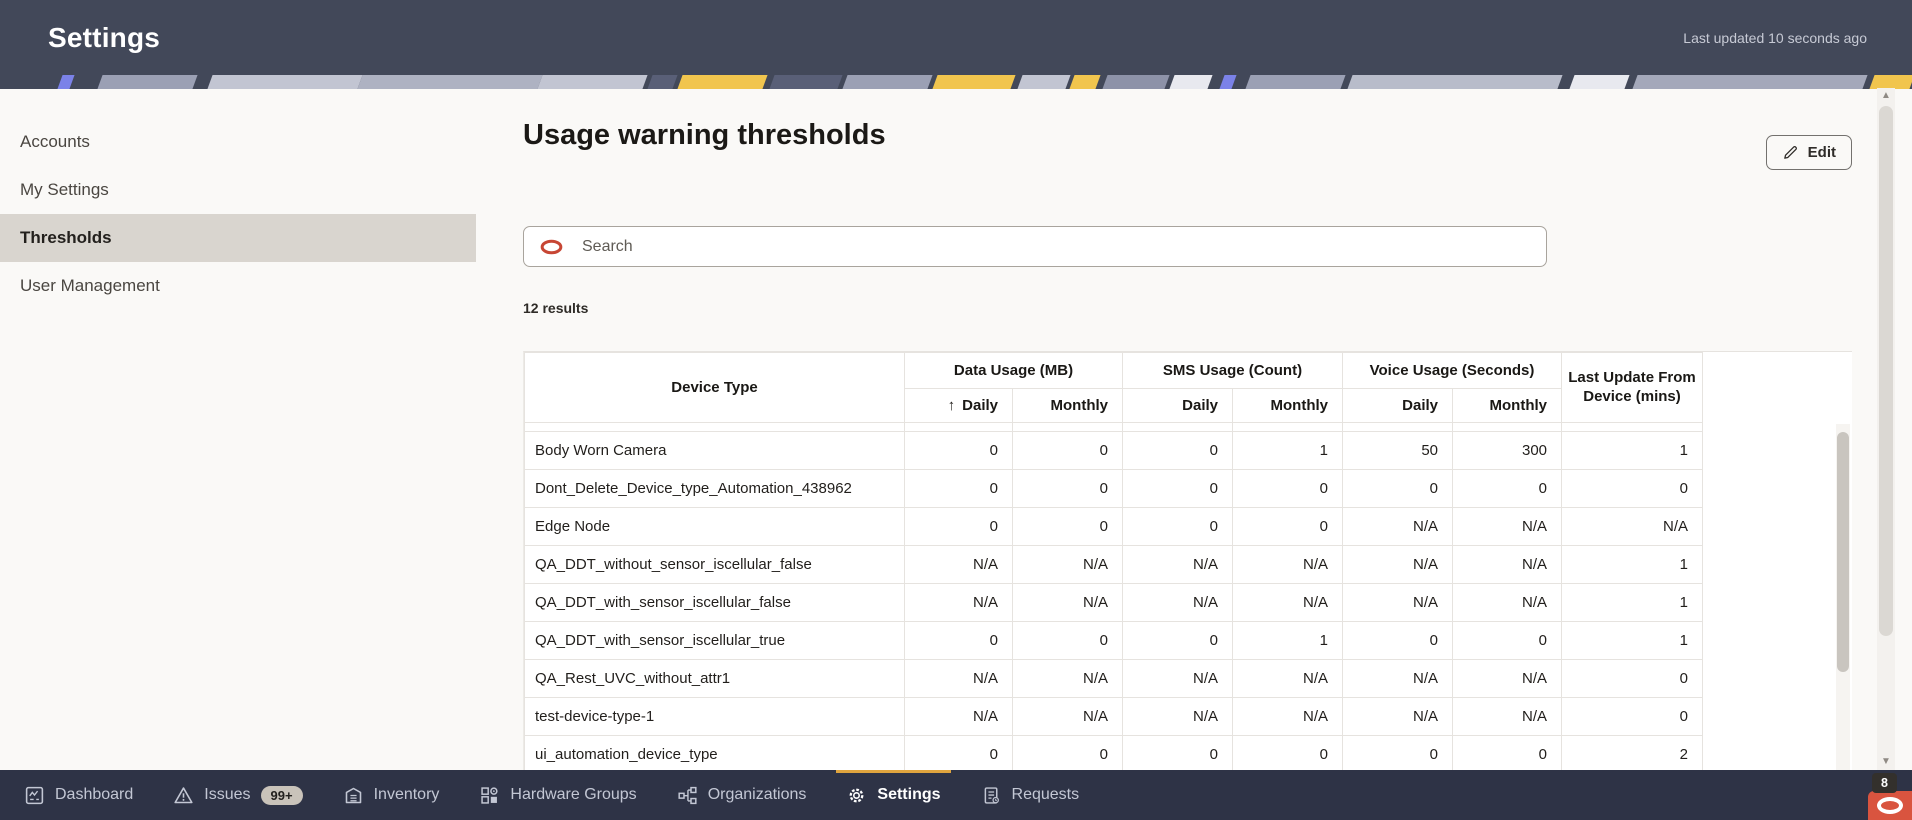 The width and height of the screenshot is (1912, 820). Describe the element at coordinates (1808, 152) in the screenshot. I see `edit-button: Edit` at that location.